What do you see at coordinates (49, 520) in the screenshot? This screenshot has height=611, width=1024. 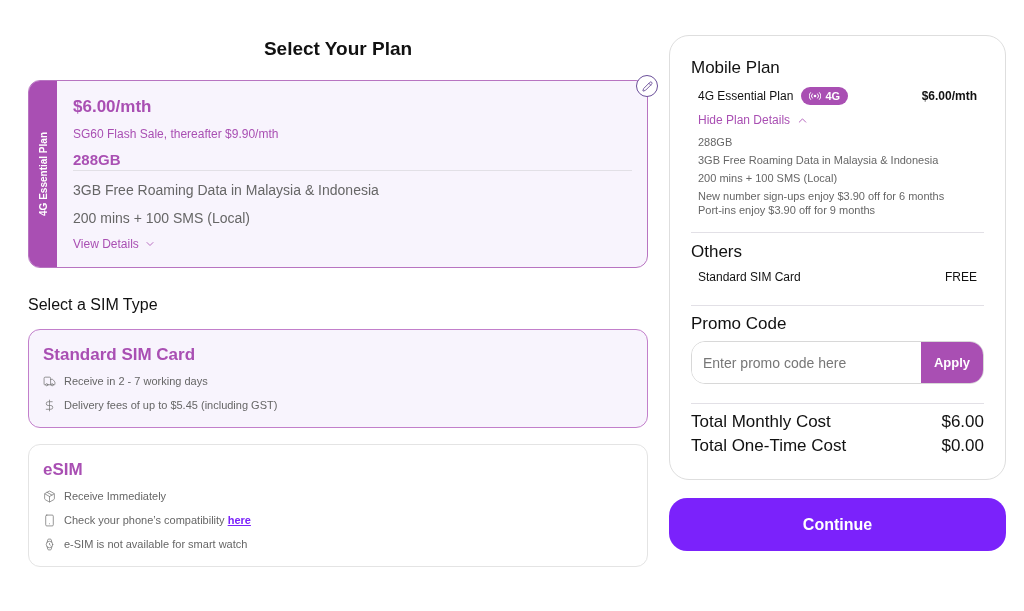 I see `phone-icon` at bounding box center [49, 520].